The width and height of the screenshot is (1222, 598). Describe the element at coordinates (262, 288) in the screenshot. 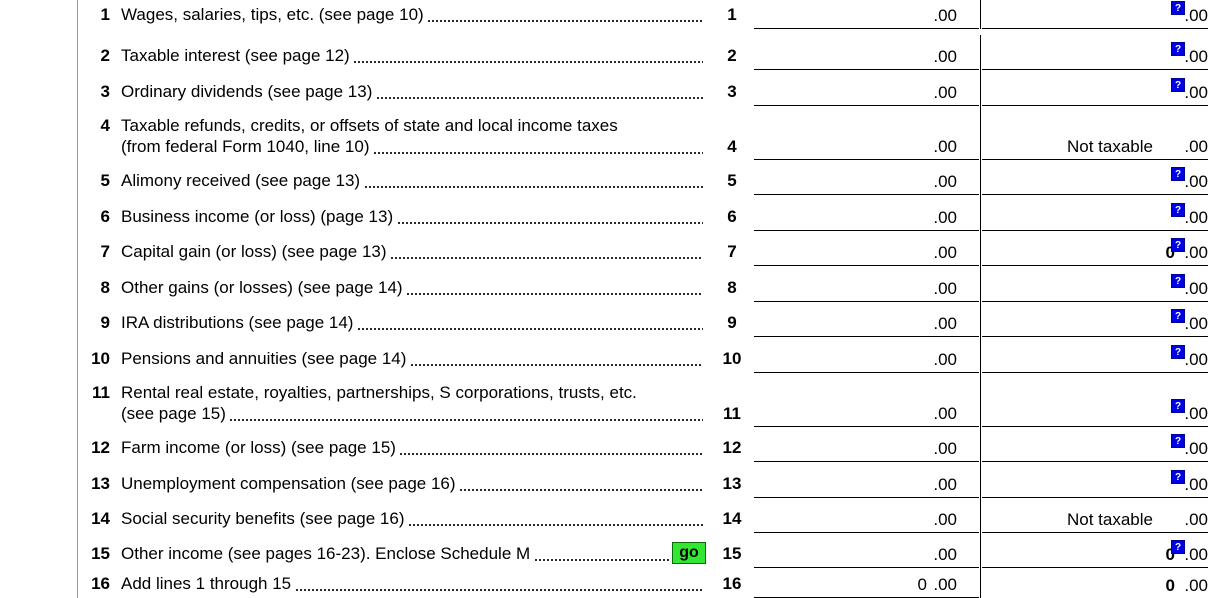

I see `line-description: Other gains (or losses) (see page 14)` at that location.